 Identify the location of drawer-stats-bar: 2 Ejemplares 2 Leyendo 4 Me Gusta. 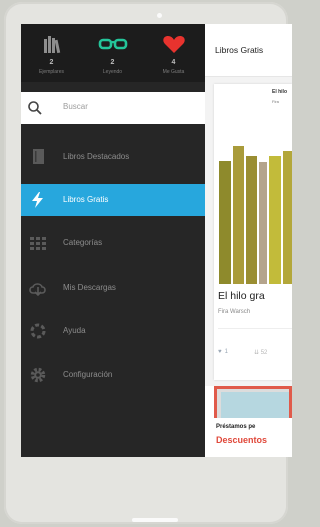
(113, 53).